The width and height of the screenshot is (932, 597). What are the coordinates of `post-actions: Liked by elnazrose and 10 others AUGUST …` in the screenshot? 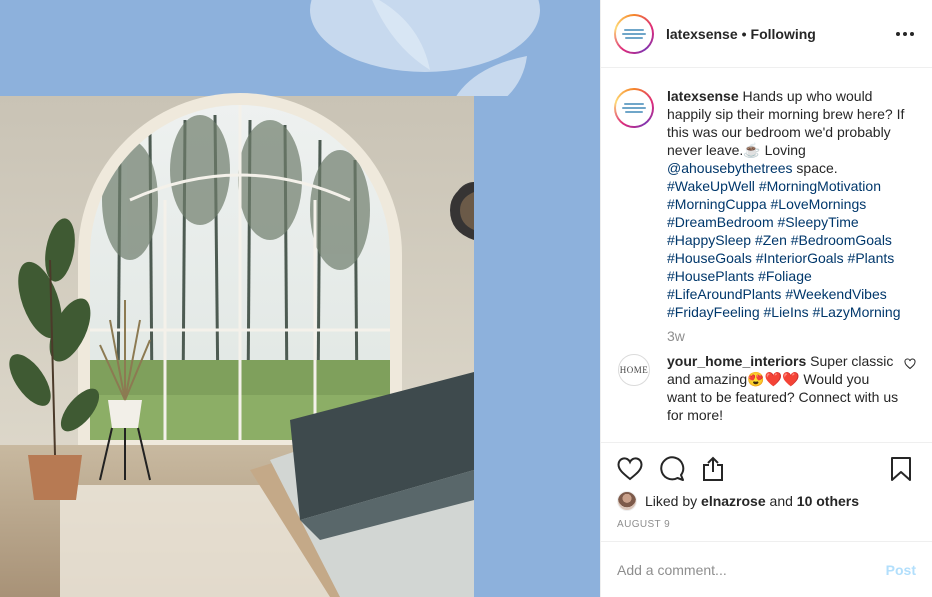 It's located at (766, 492).